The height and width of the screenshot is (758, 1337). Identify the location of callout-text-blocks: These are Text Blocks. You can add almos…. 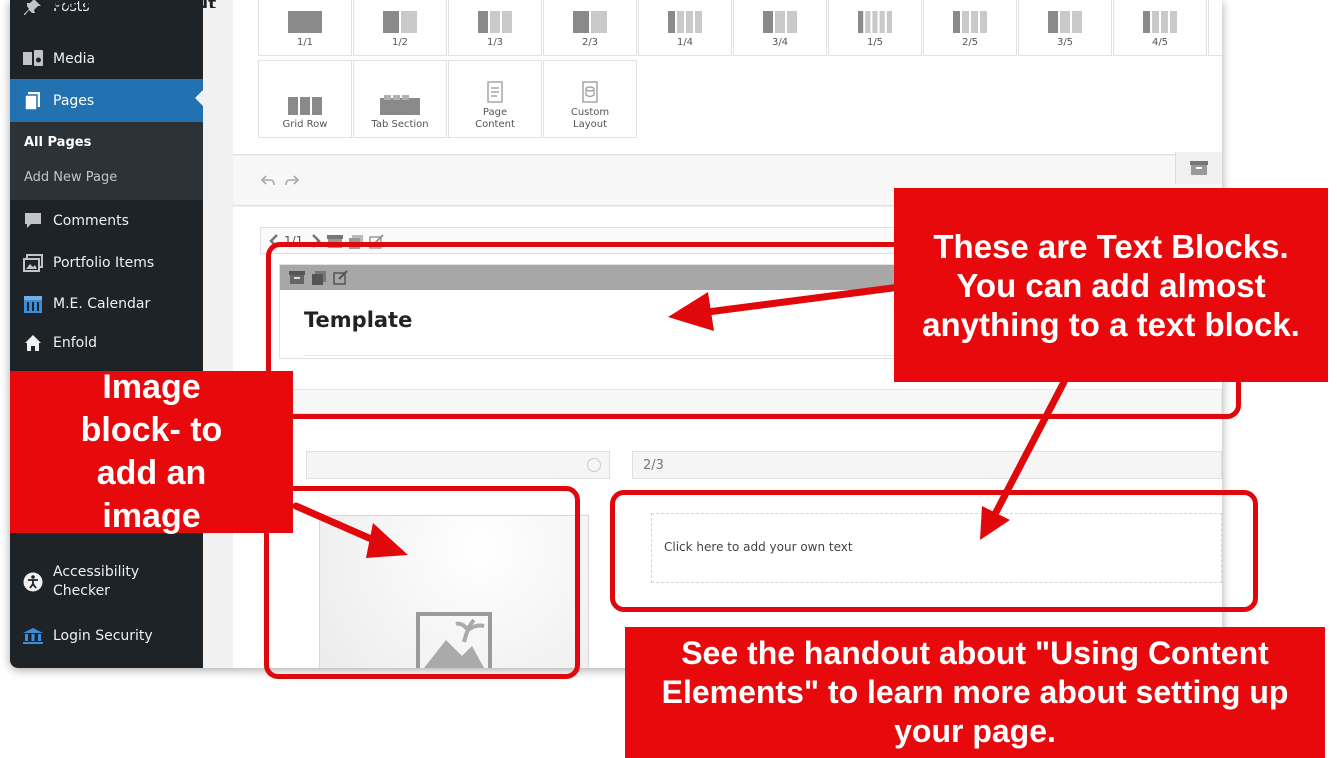
(1111, 285).